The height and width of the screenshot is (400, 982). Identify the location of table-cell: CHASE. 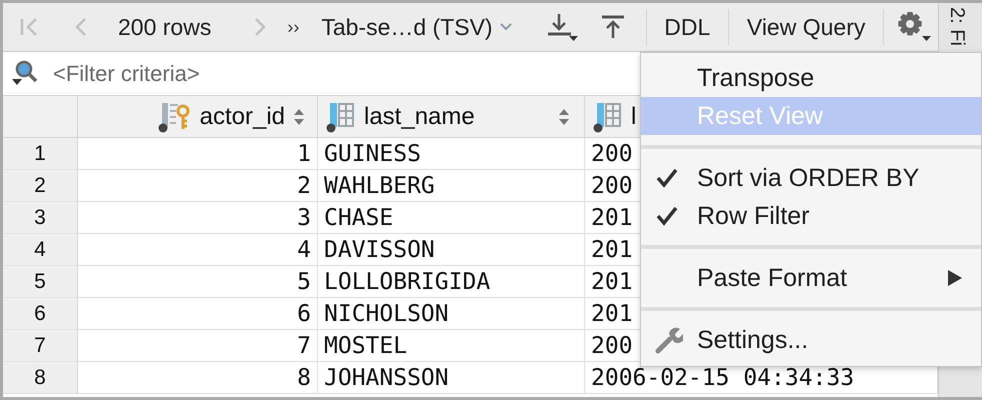
(451, 218).